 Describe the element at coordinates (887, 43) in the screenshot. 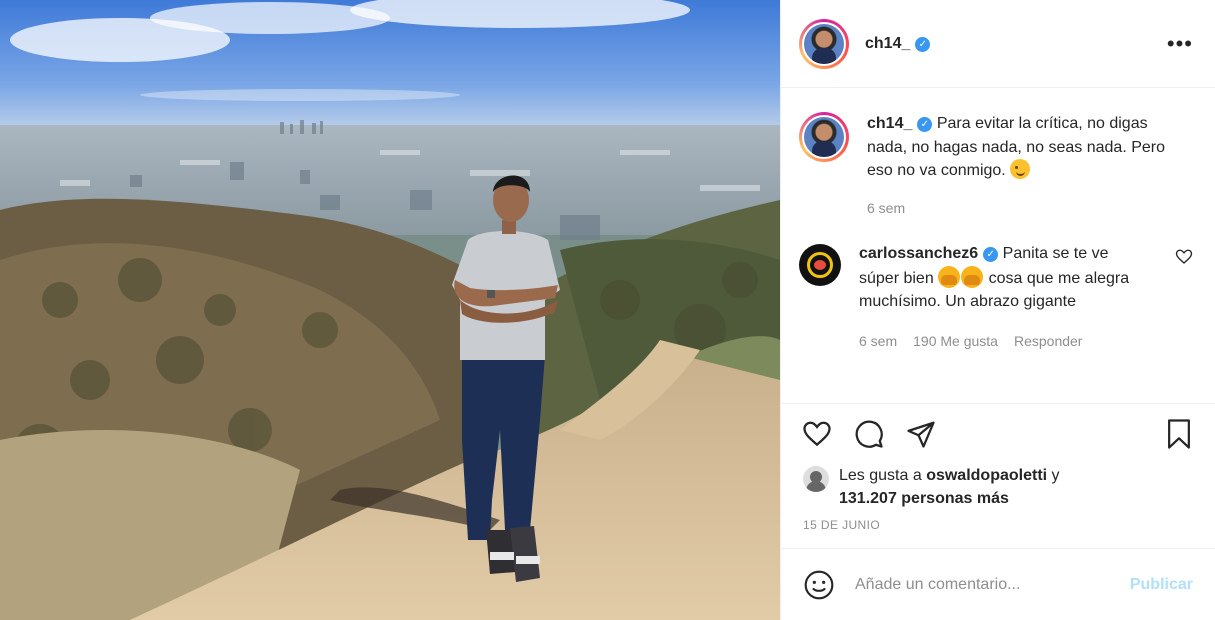

I see `header-username-text: ch14_` at that location.